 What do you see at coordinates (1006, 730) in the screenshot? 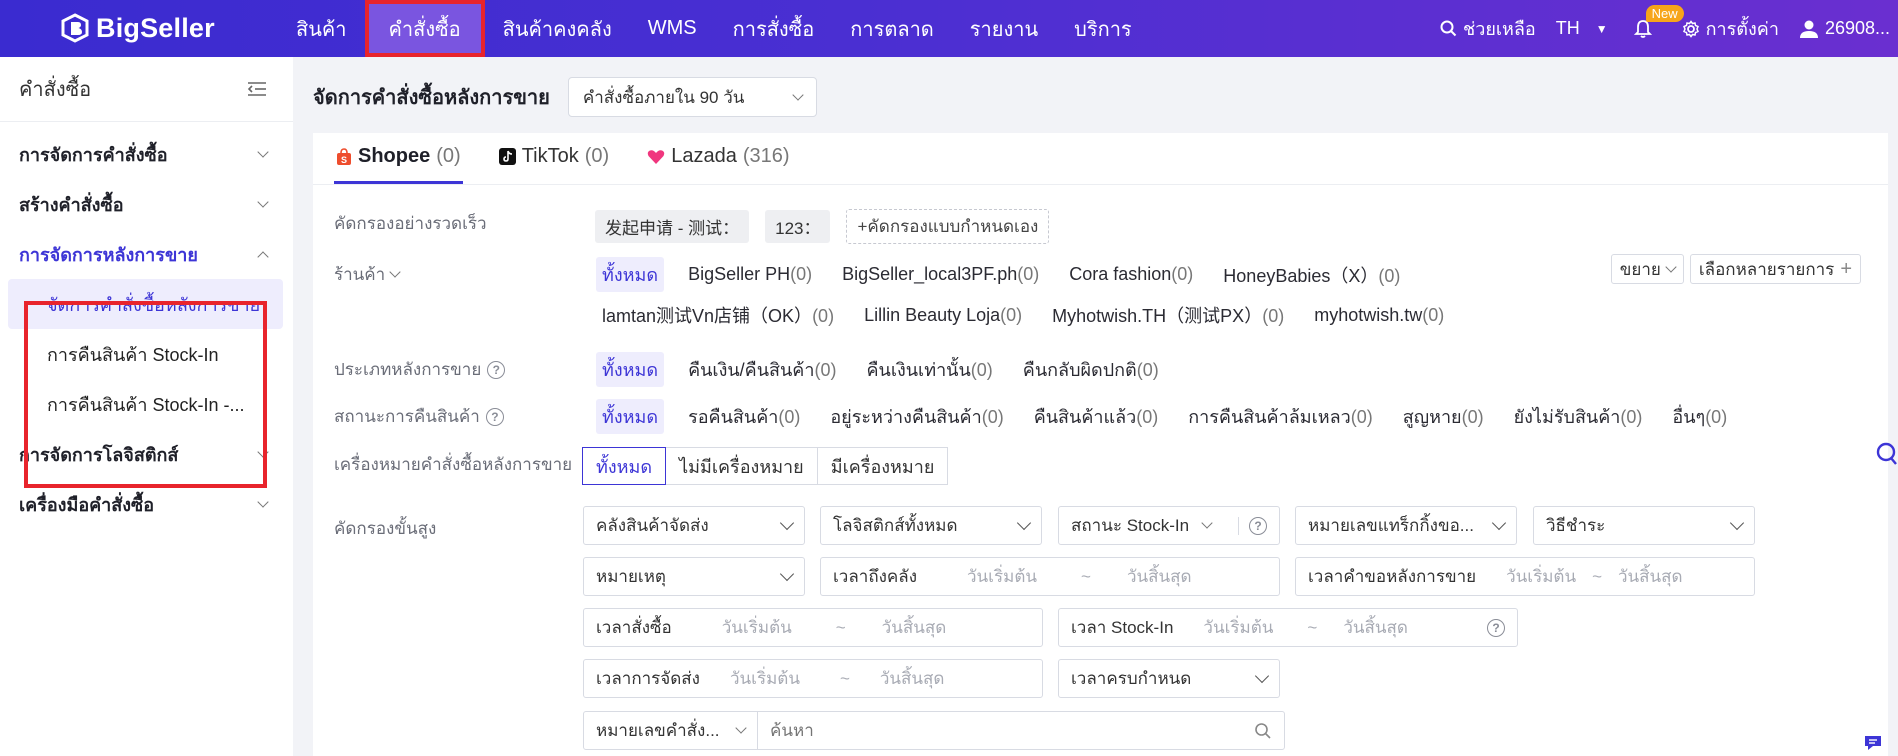
I see `search-input` at bounding box center [1006, 730].